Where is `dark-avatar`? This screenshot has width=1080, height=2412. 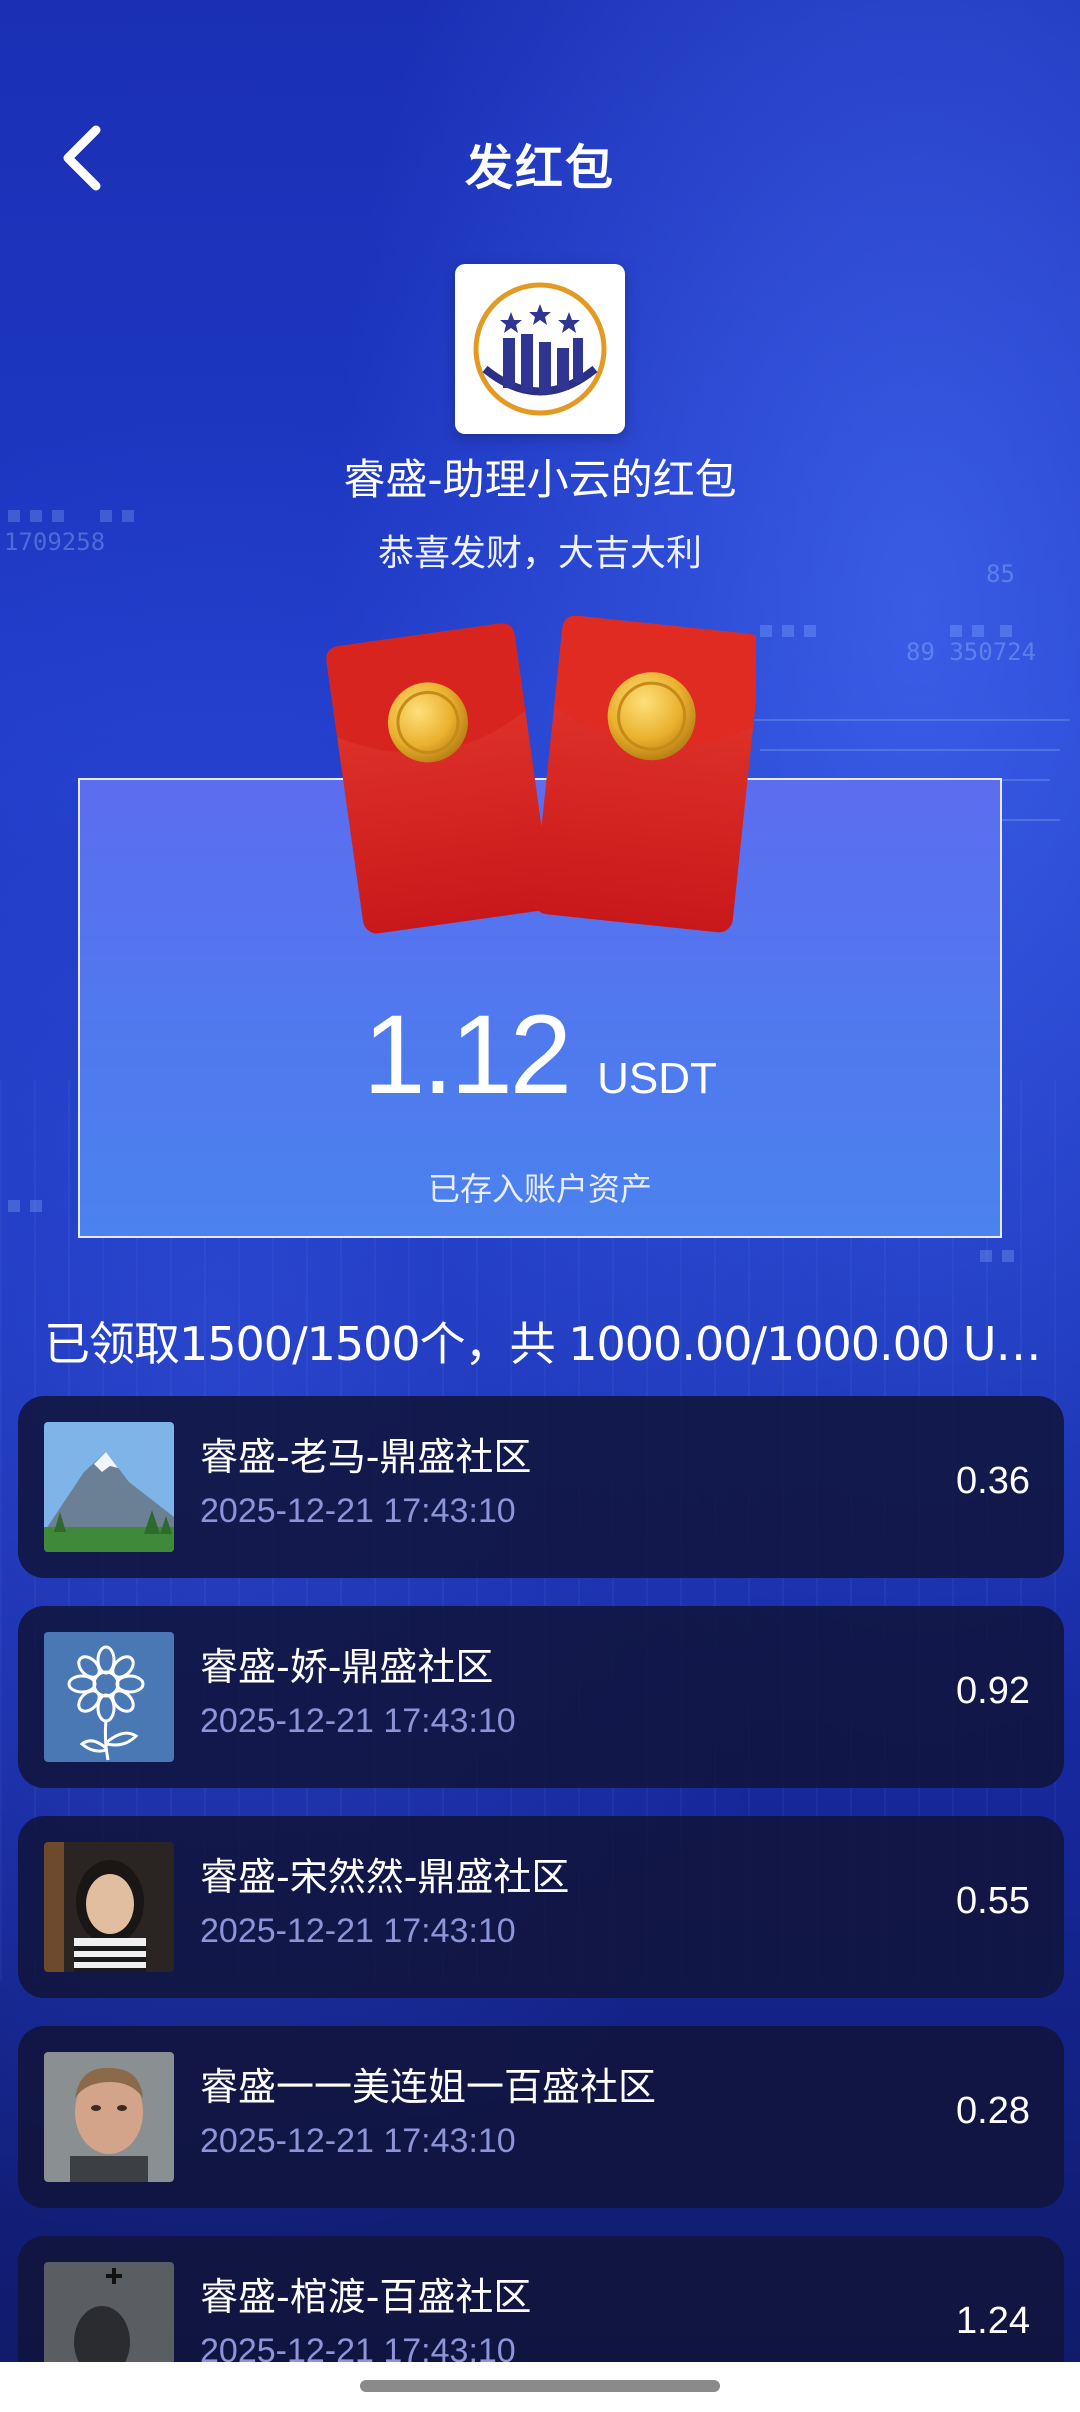 dark-avatar is located at coordinates (109, 2312).